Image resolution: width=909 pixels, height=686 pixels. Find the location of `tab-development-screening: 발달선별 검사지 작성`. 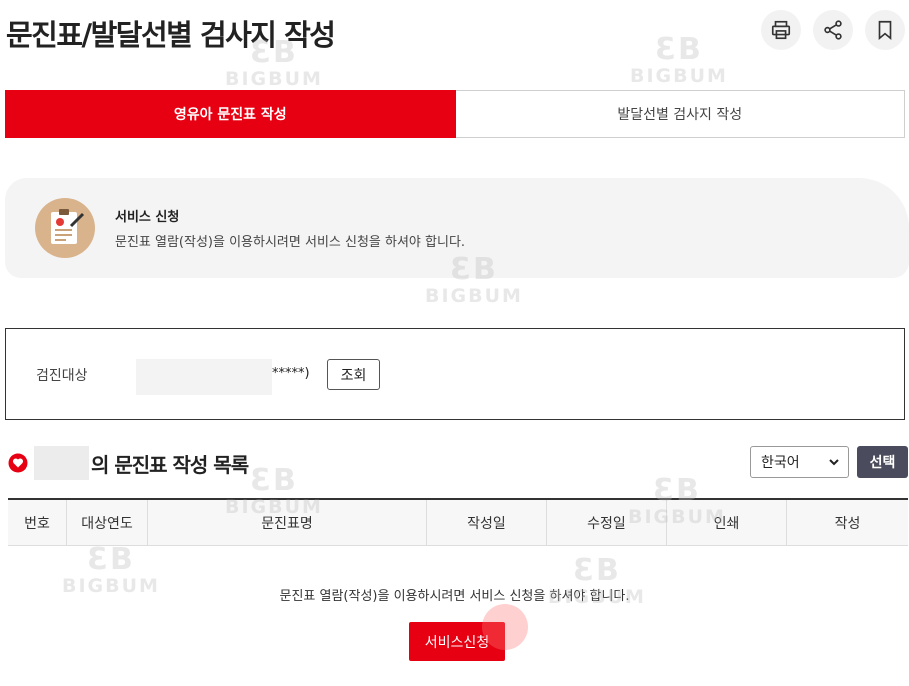

tab-development-screening: 발달선별 검사지 작성 is located at coordinates (680, 114).